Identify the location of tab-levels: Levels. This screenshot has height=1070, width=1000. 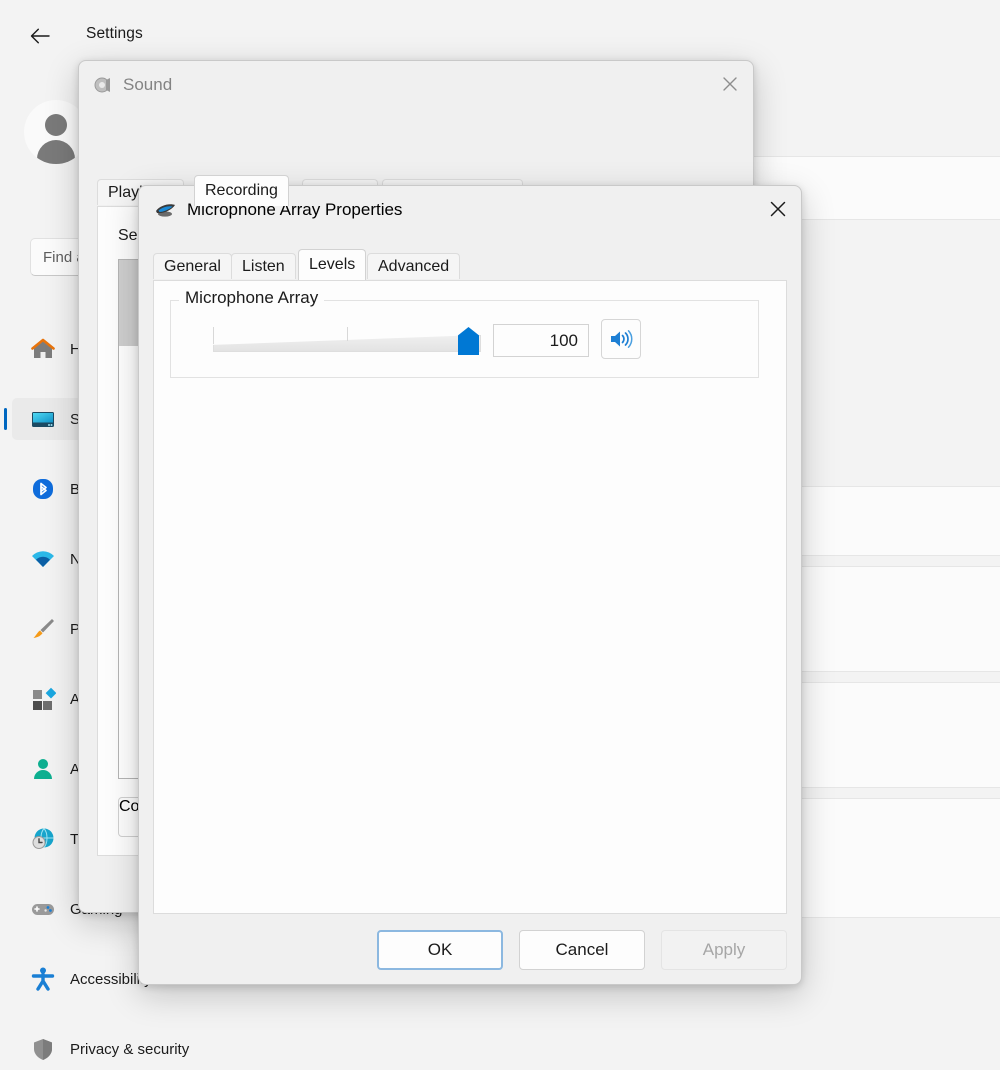
(332, 264).